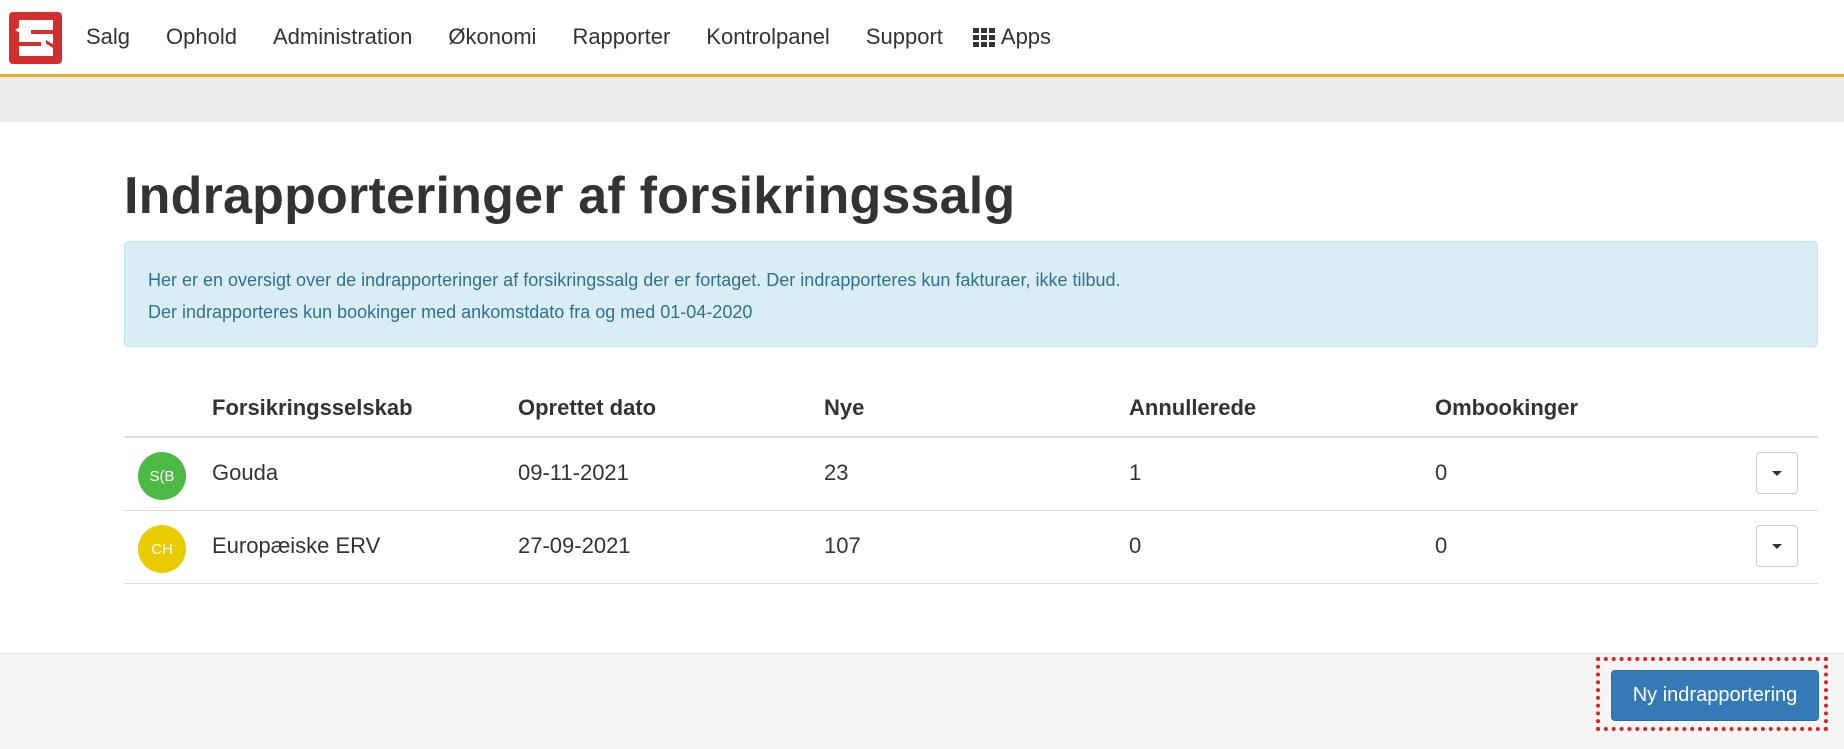 The height and width of the screenshot is (749, 1844). Describe the element at coordinates (922, 99) in the screenshot. I see `subheader-bar` at that location.